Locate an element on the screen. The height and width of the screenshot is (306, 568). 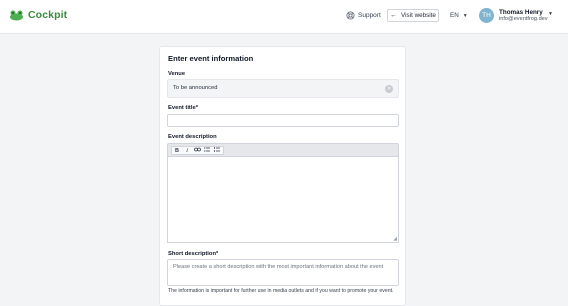
bold-button: B is located at coordinates (177, 151).